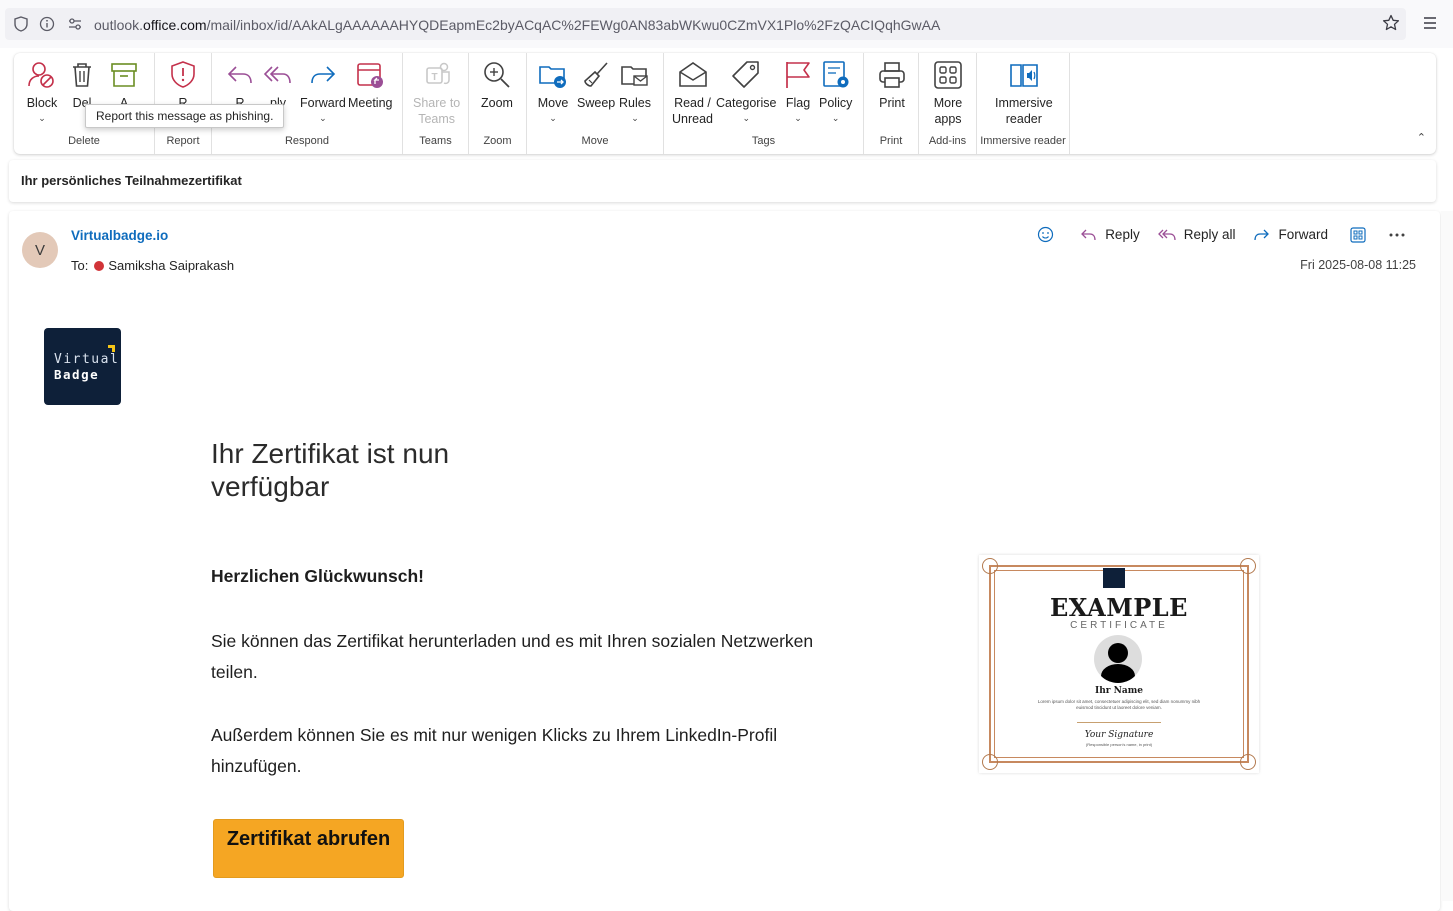 This screenshot has height=911, width=1453. Describe the element at coordinates (891, 141) in the screenshot. I see `group-label-print: Print` at that location.